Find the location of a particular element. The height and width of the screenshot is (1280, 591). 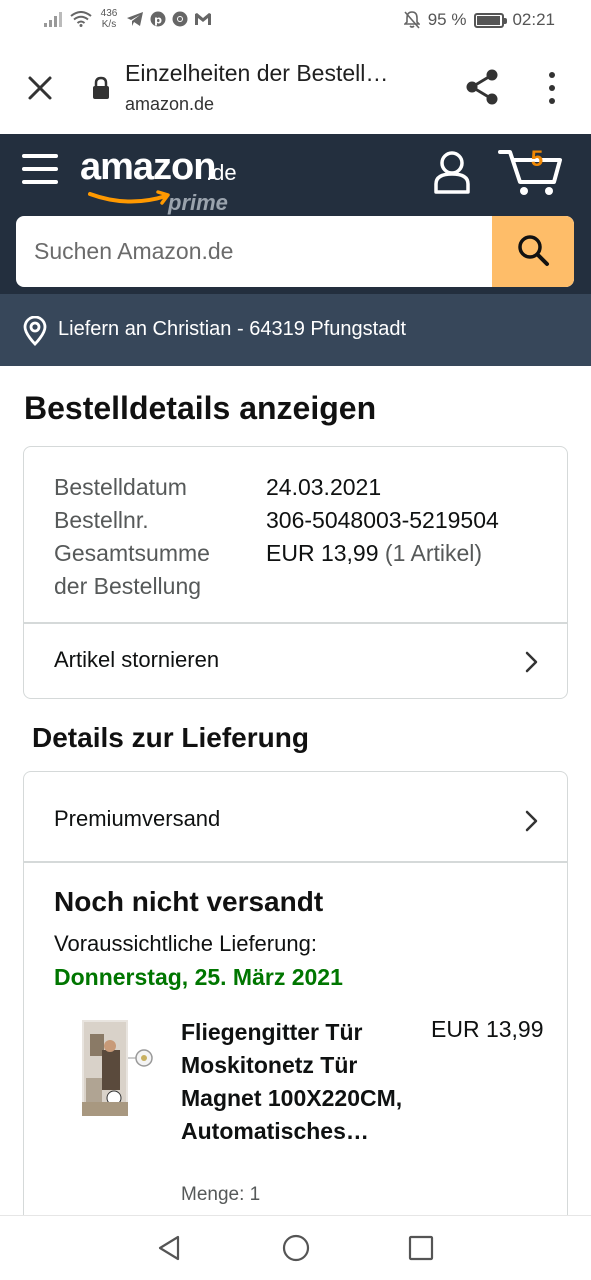

battery-fill is located at coordinates (489, 20).